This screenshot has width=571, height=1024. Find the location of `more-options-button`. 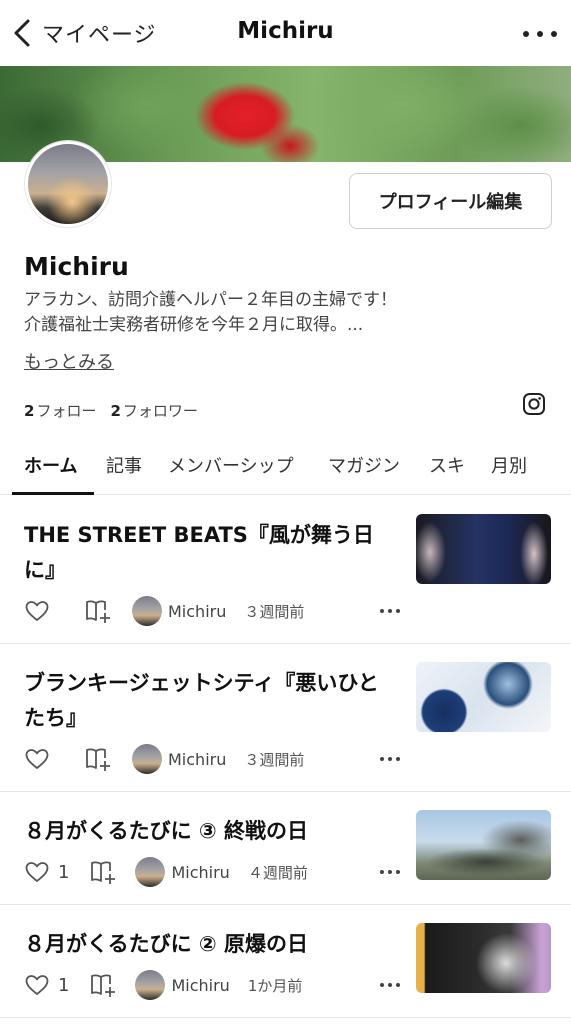

more-options-button is located at coordinates (540, 34).